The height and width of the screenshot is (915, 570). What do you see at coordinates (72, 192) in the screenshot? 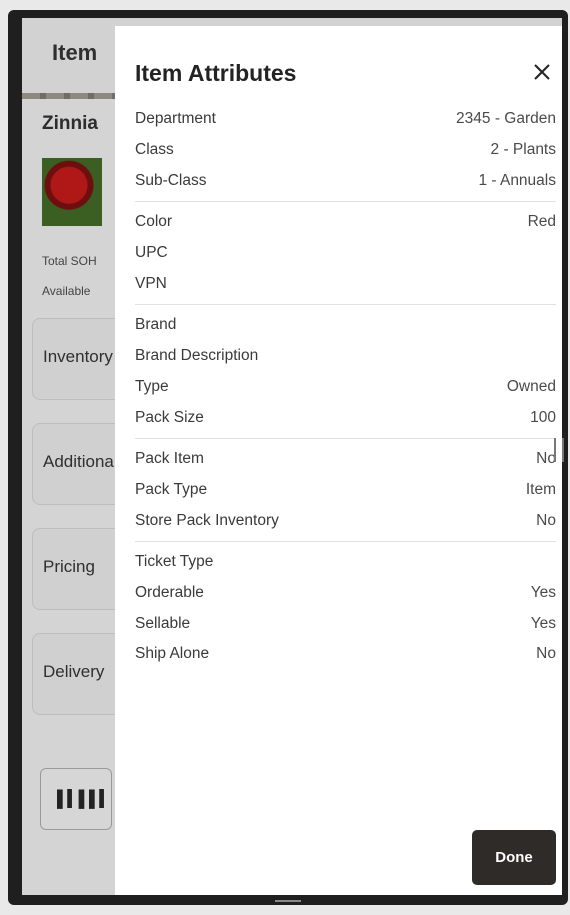
I see `item-thumbnail` at bounding box center [72, 192].